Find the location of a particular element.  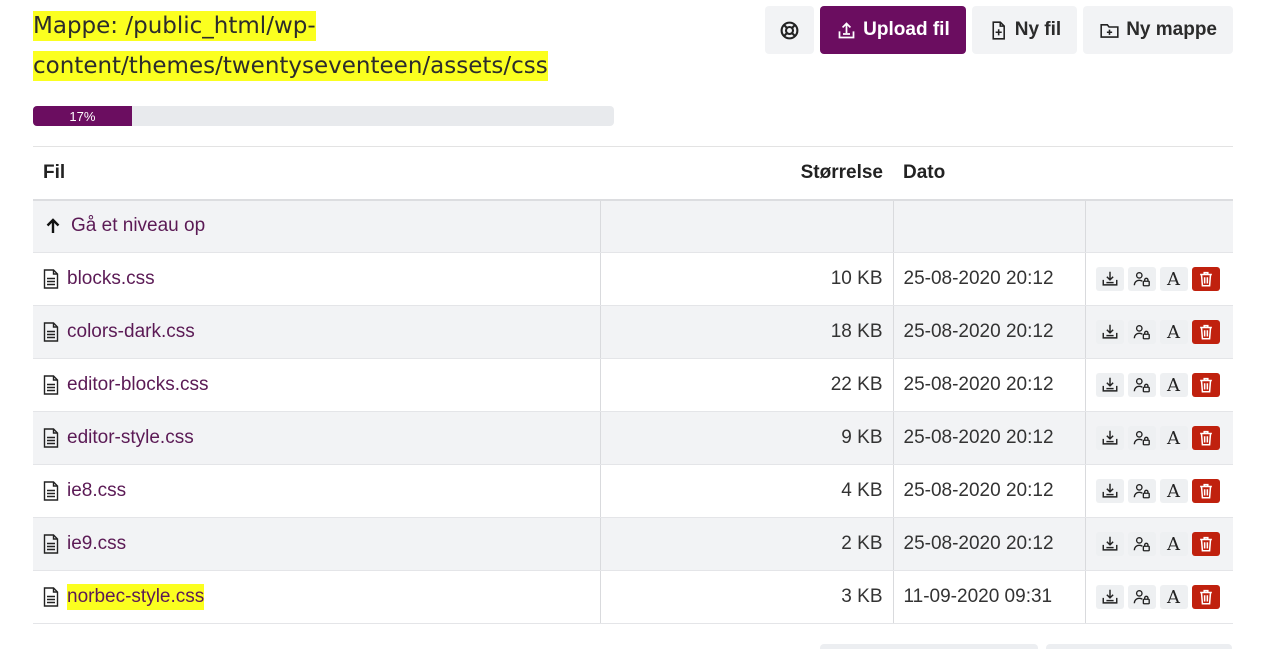

upload-file-label: Upload fil is located at coordinates (906, 29).